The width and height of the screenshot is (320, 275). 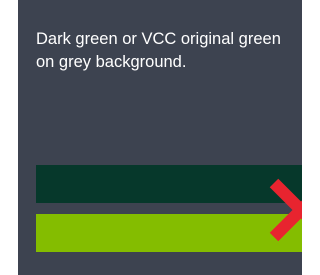 I want to click on original-green-swatch, so click(x=169, y=233).